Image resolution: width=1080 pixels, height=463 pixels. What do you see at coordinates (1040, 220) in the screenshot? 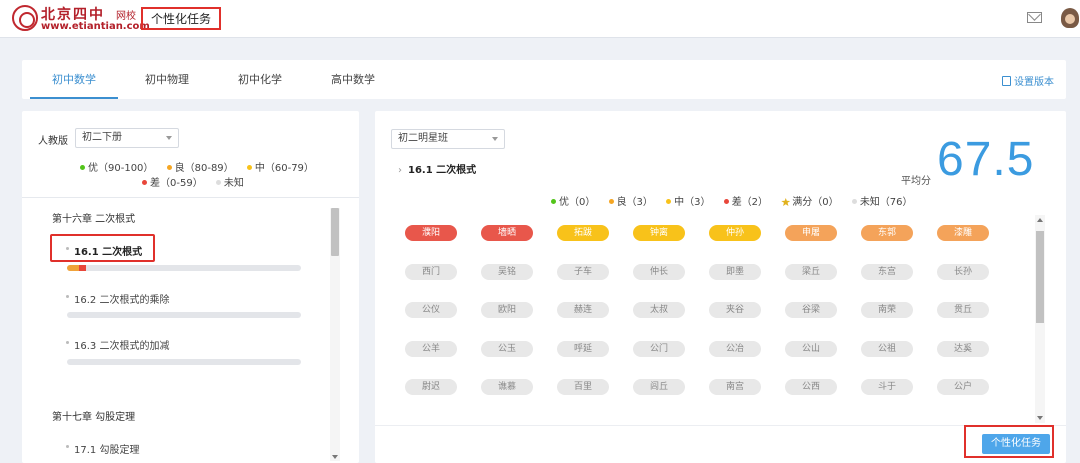
I see `scroll-up-icon` at bounding box center [1040, 220].